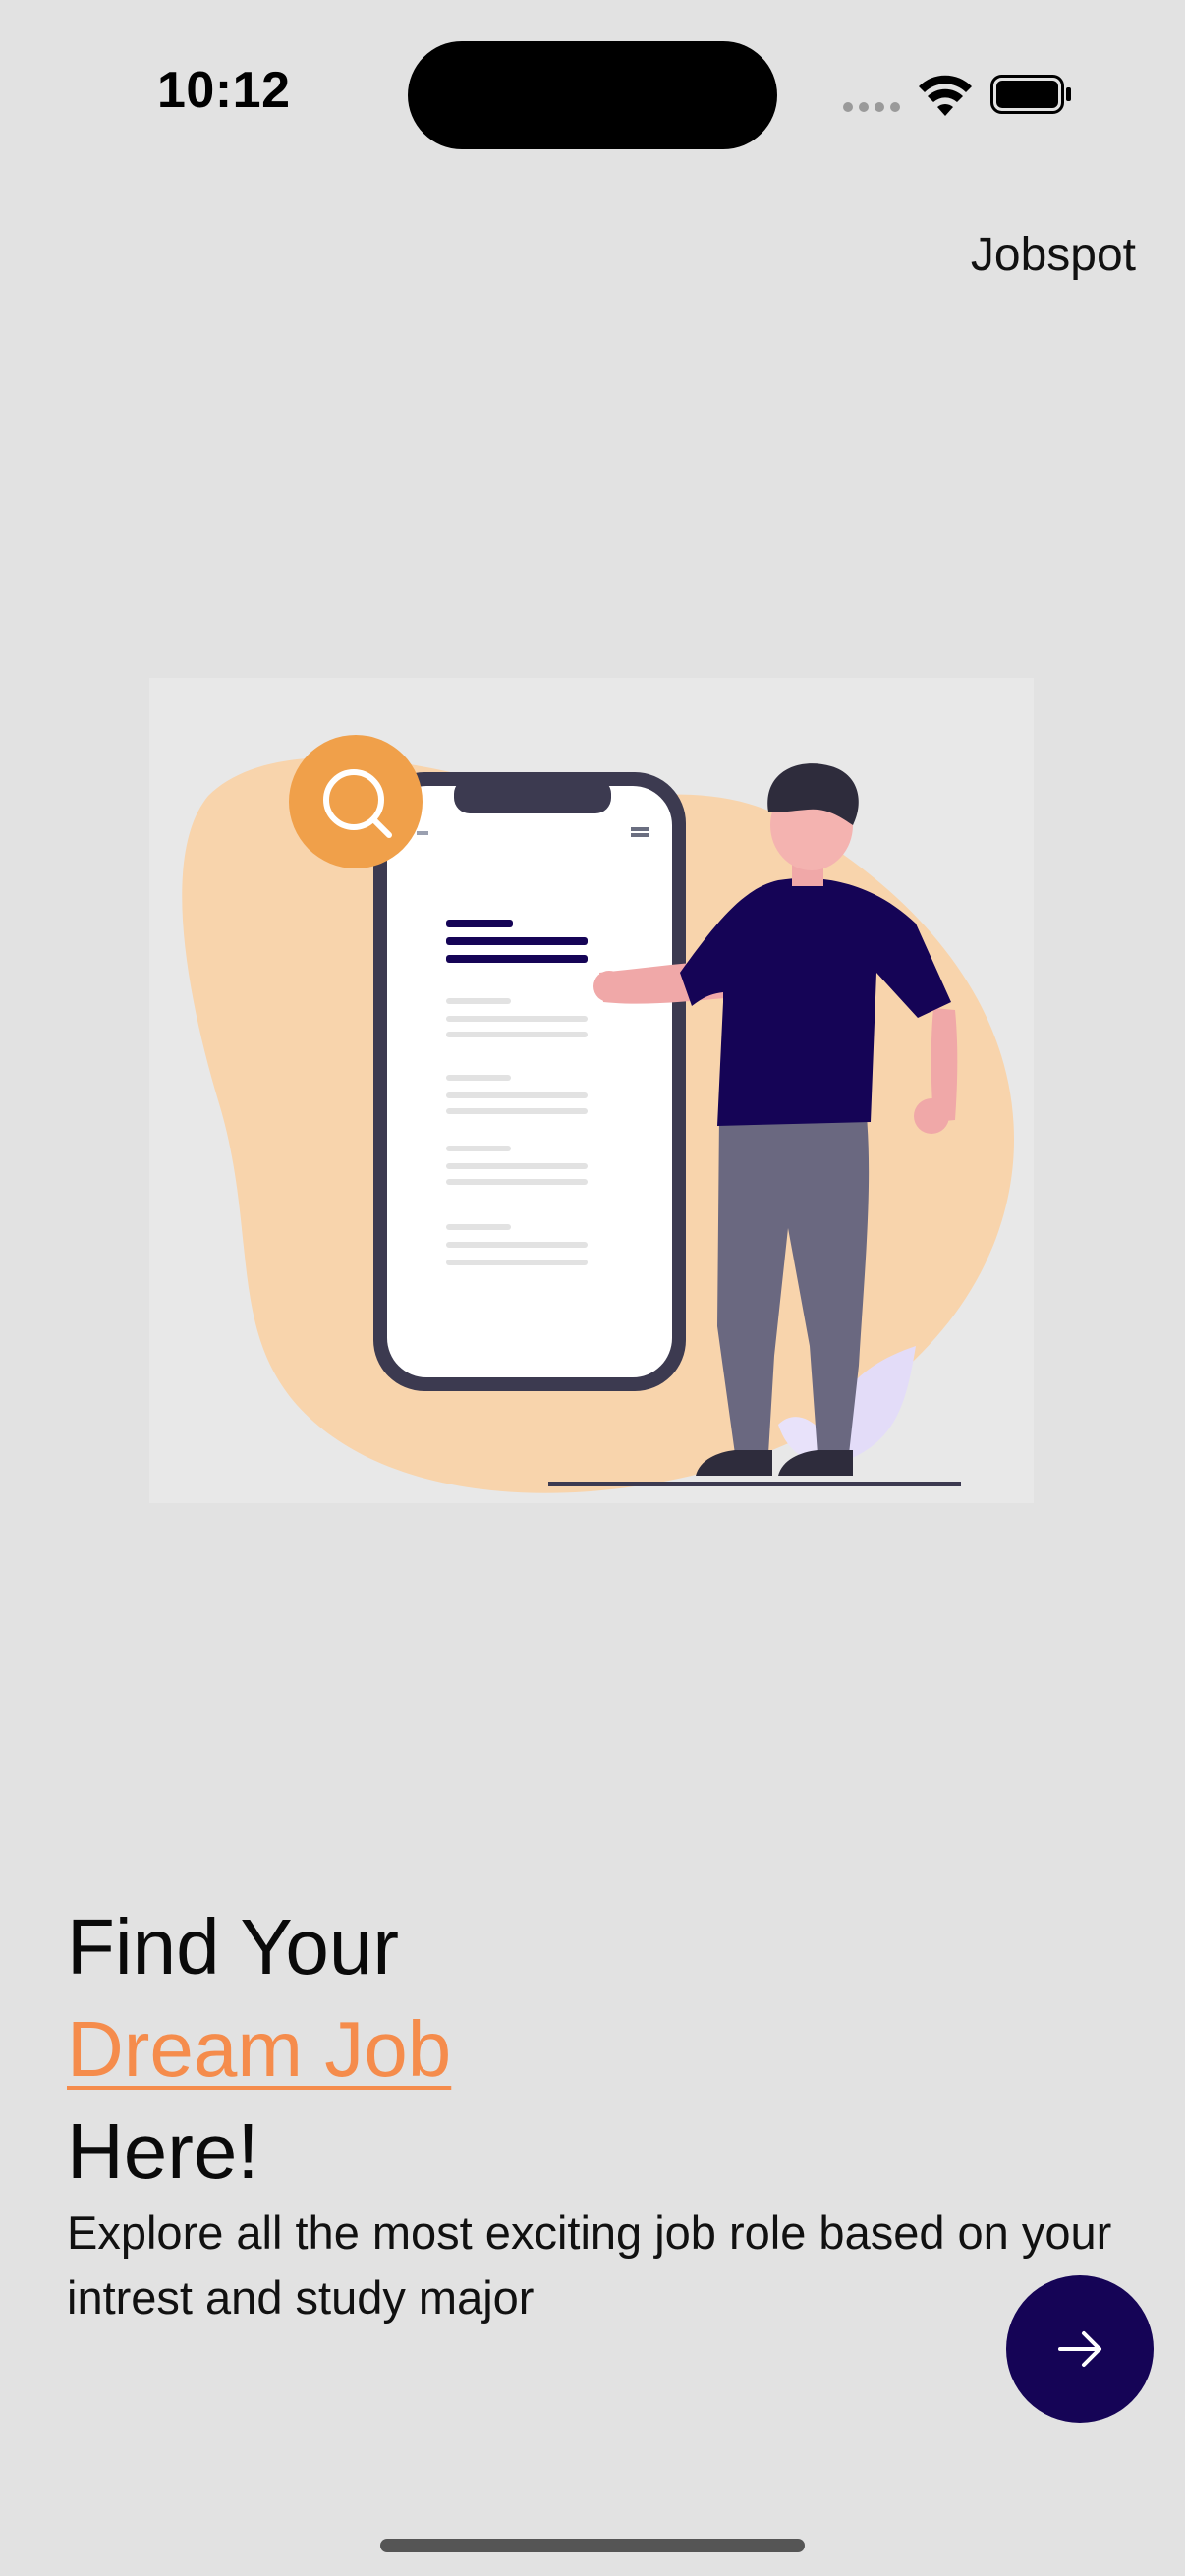  I want to click on next-button, so click(1080, 2349).